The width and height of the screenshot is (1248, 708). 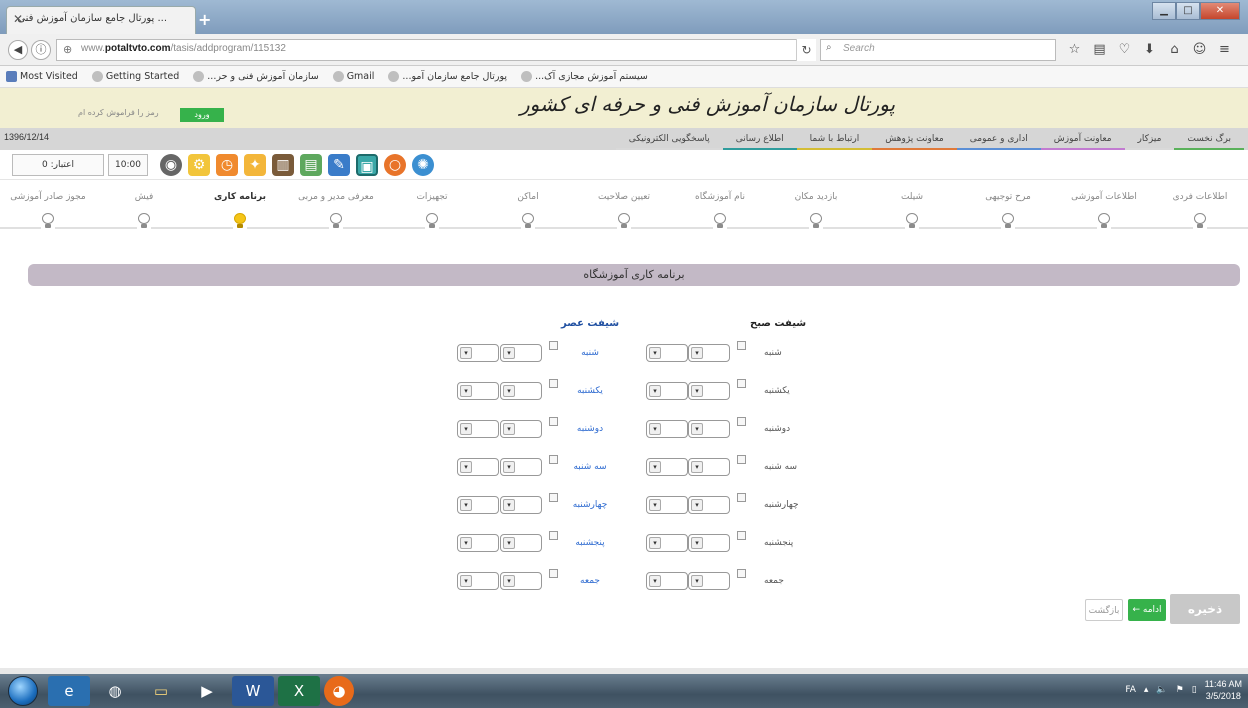 I want to click on menu-item: ارتباط با شما, so click(x=834, y=139).